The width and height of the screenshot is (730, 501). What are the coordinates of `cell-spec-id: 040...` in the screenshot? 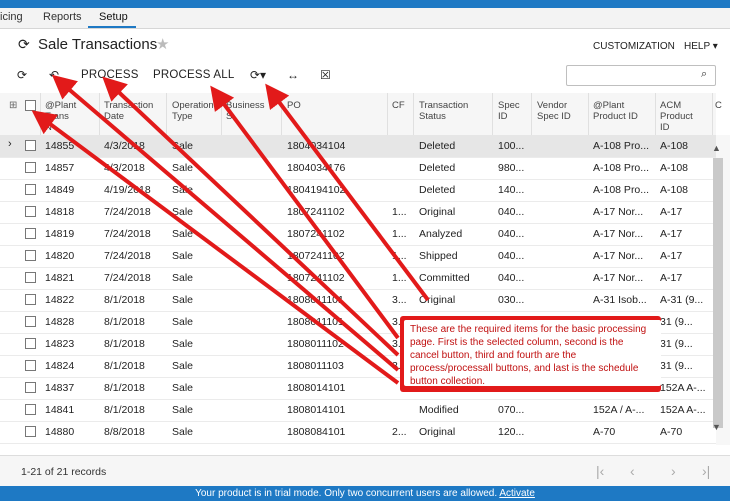 It's located at (511, 234).